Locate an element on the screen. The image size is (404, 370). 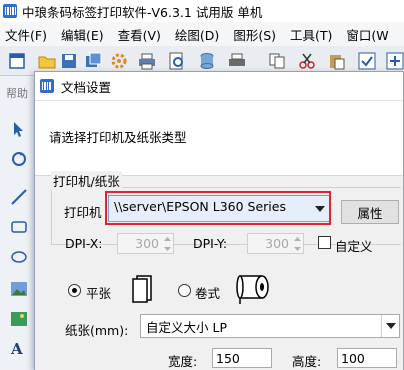
ellipse-tool-icon is located at coordinates (19, 257).